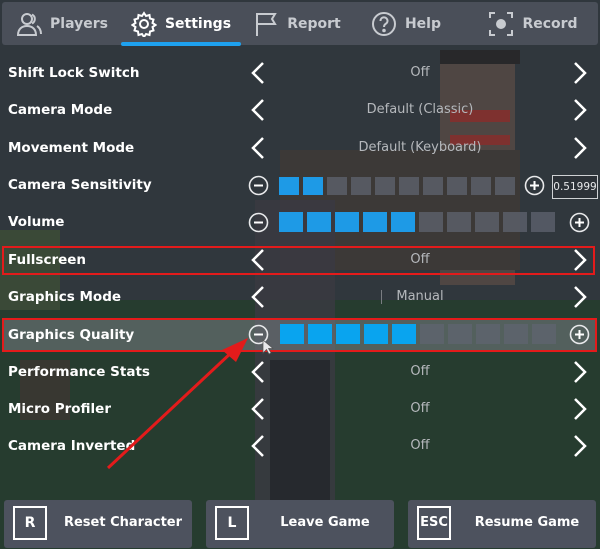  Describe the element at coordinates (418, 334) in the screenshot. I see `graphics-quality-slider` at that location.